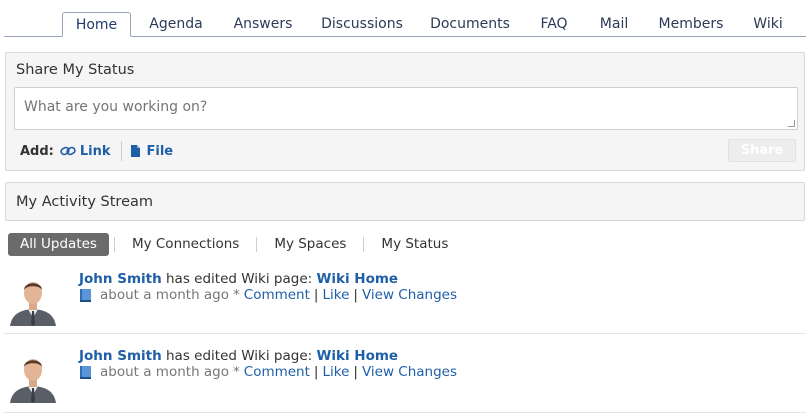 The width and height of the screenshot is (810, 418). I want to click on link-icon, so click(68, 151).